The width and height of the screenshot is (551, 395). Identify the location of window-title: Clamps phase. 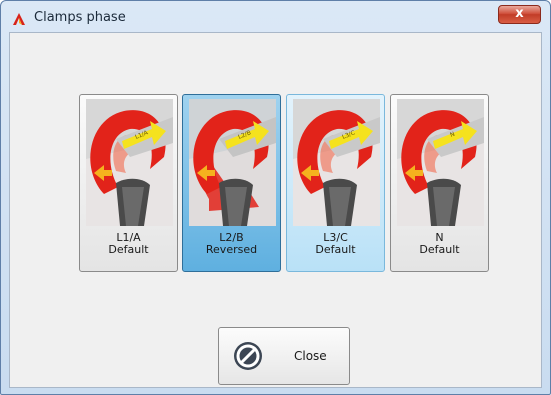
(80, 17).